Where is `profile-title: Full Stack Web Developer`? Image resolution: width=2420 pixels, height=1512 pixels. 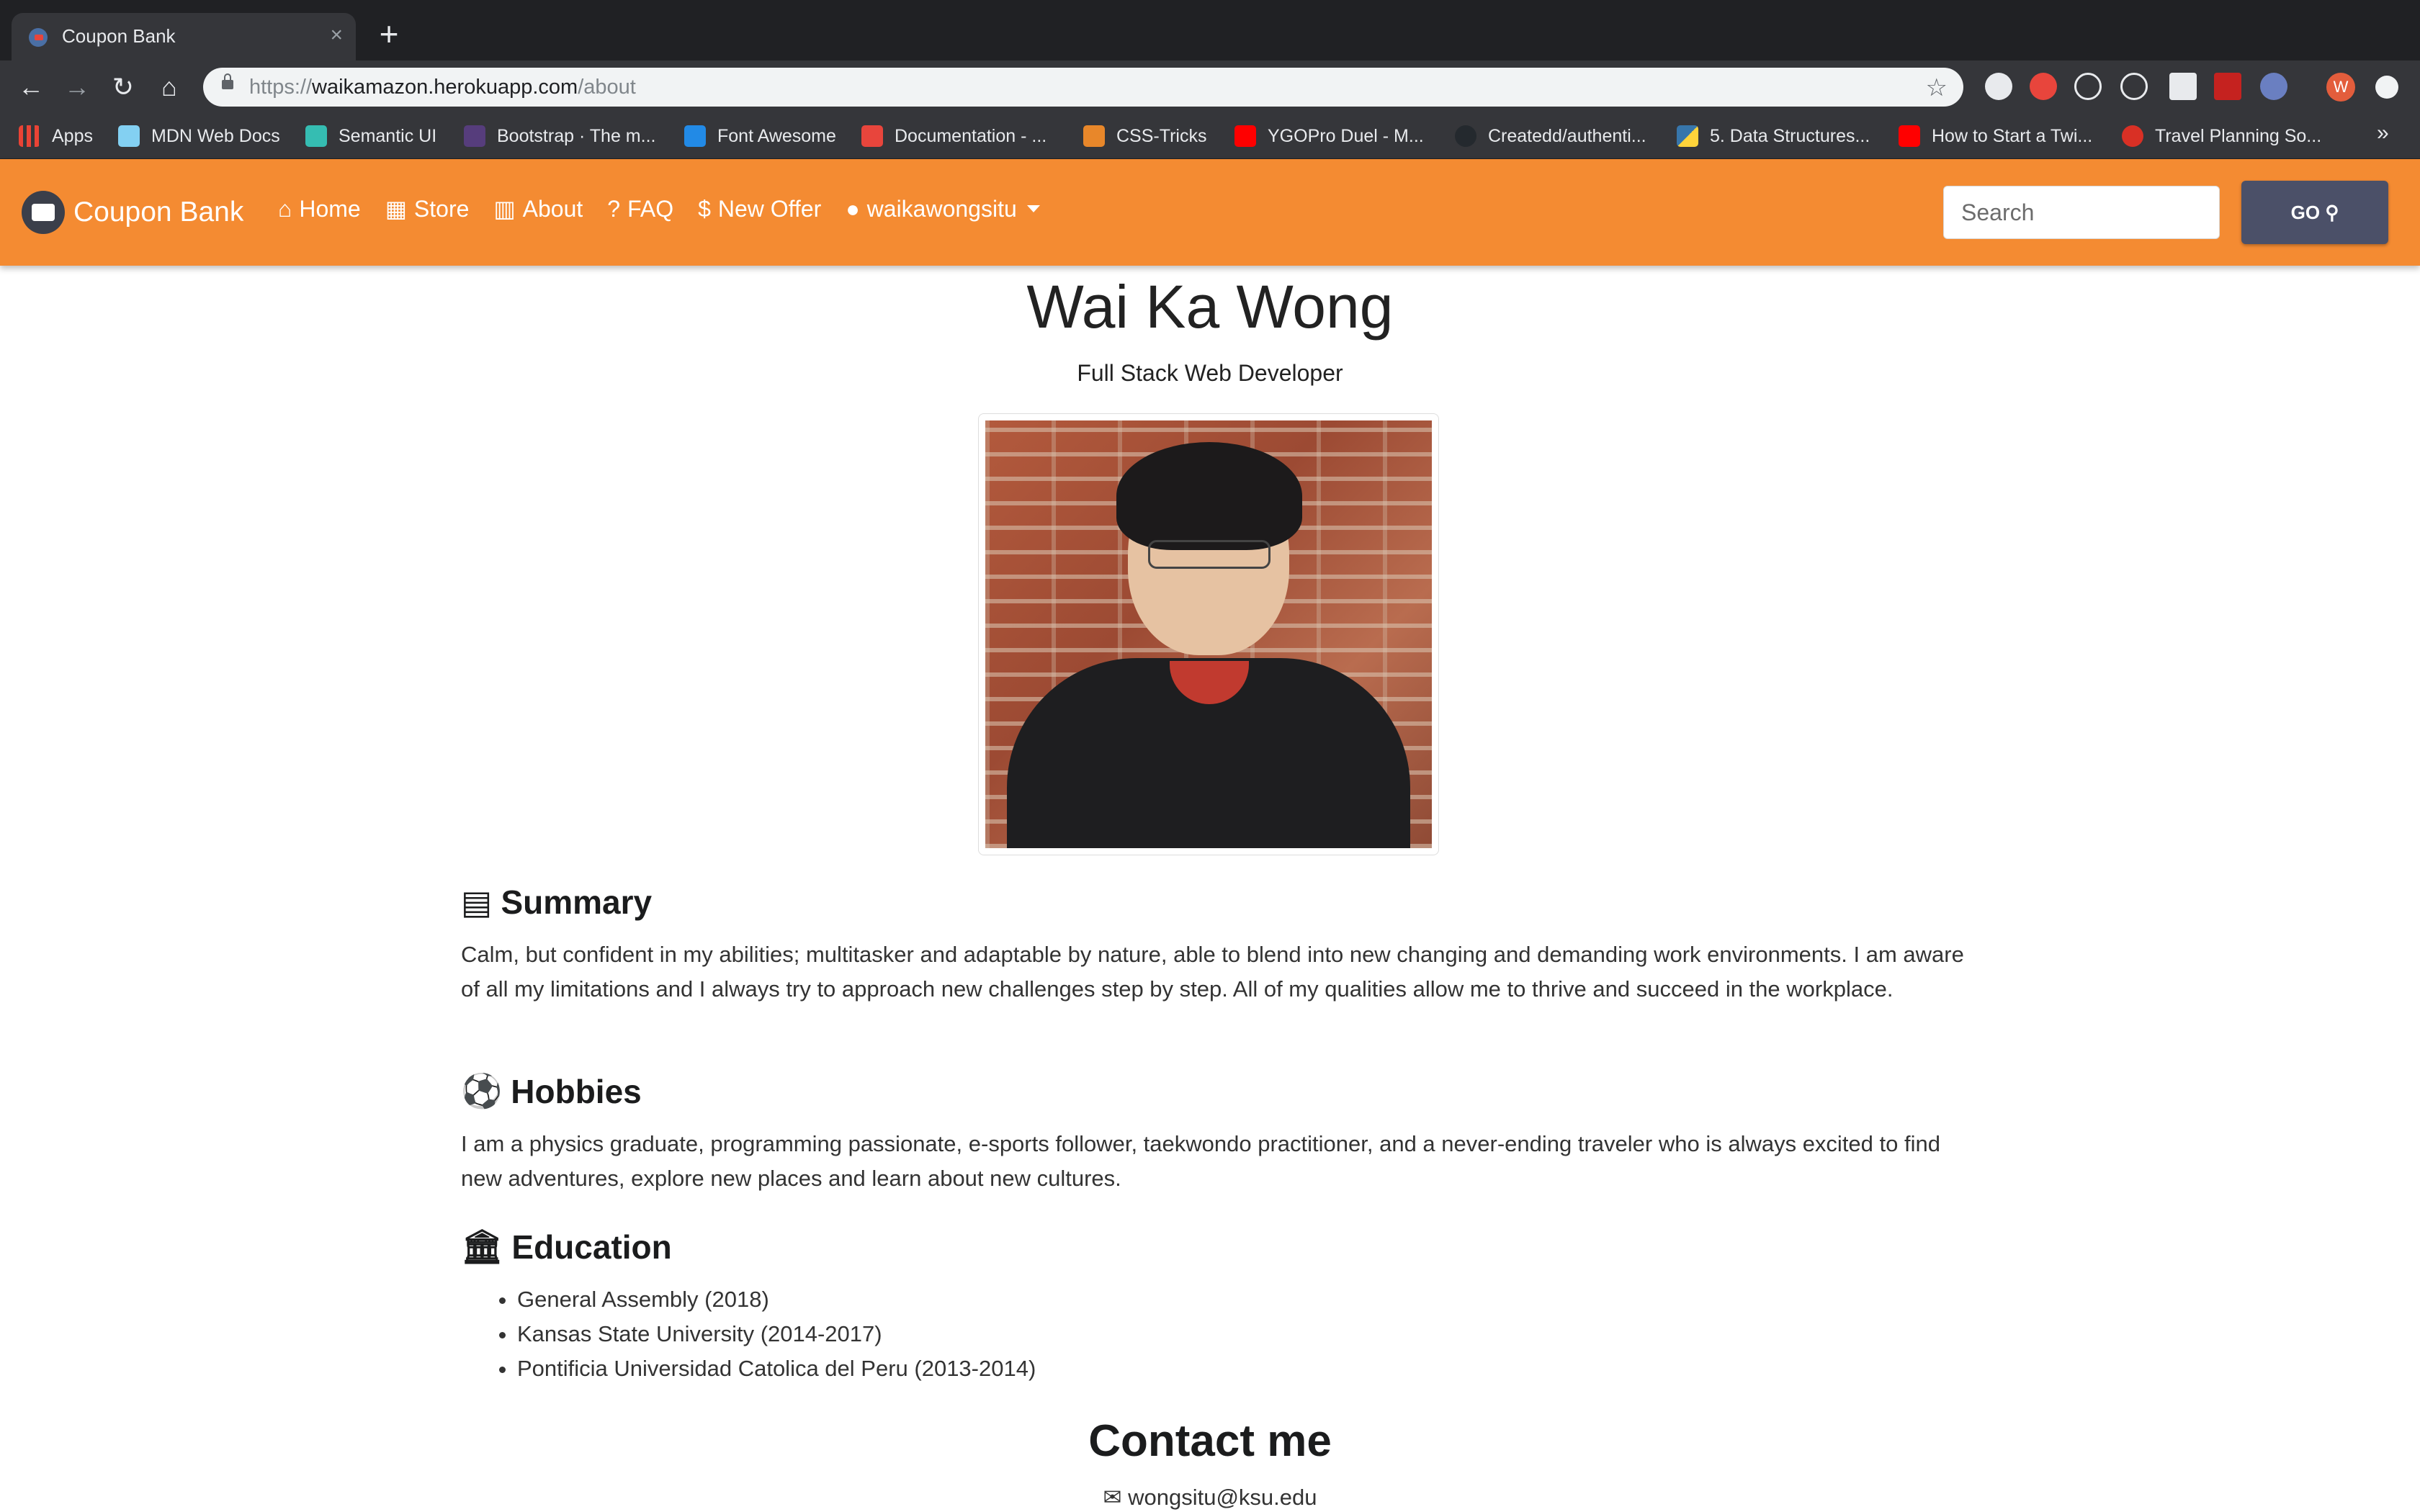
profile-title: Full Stack Web Developer is located at coordinates (1210, 373).